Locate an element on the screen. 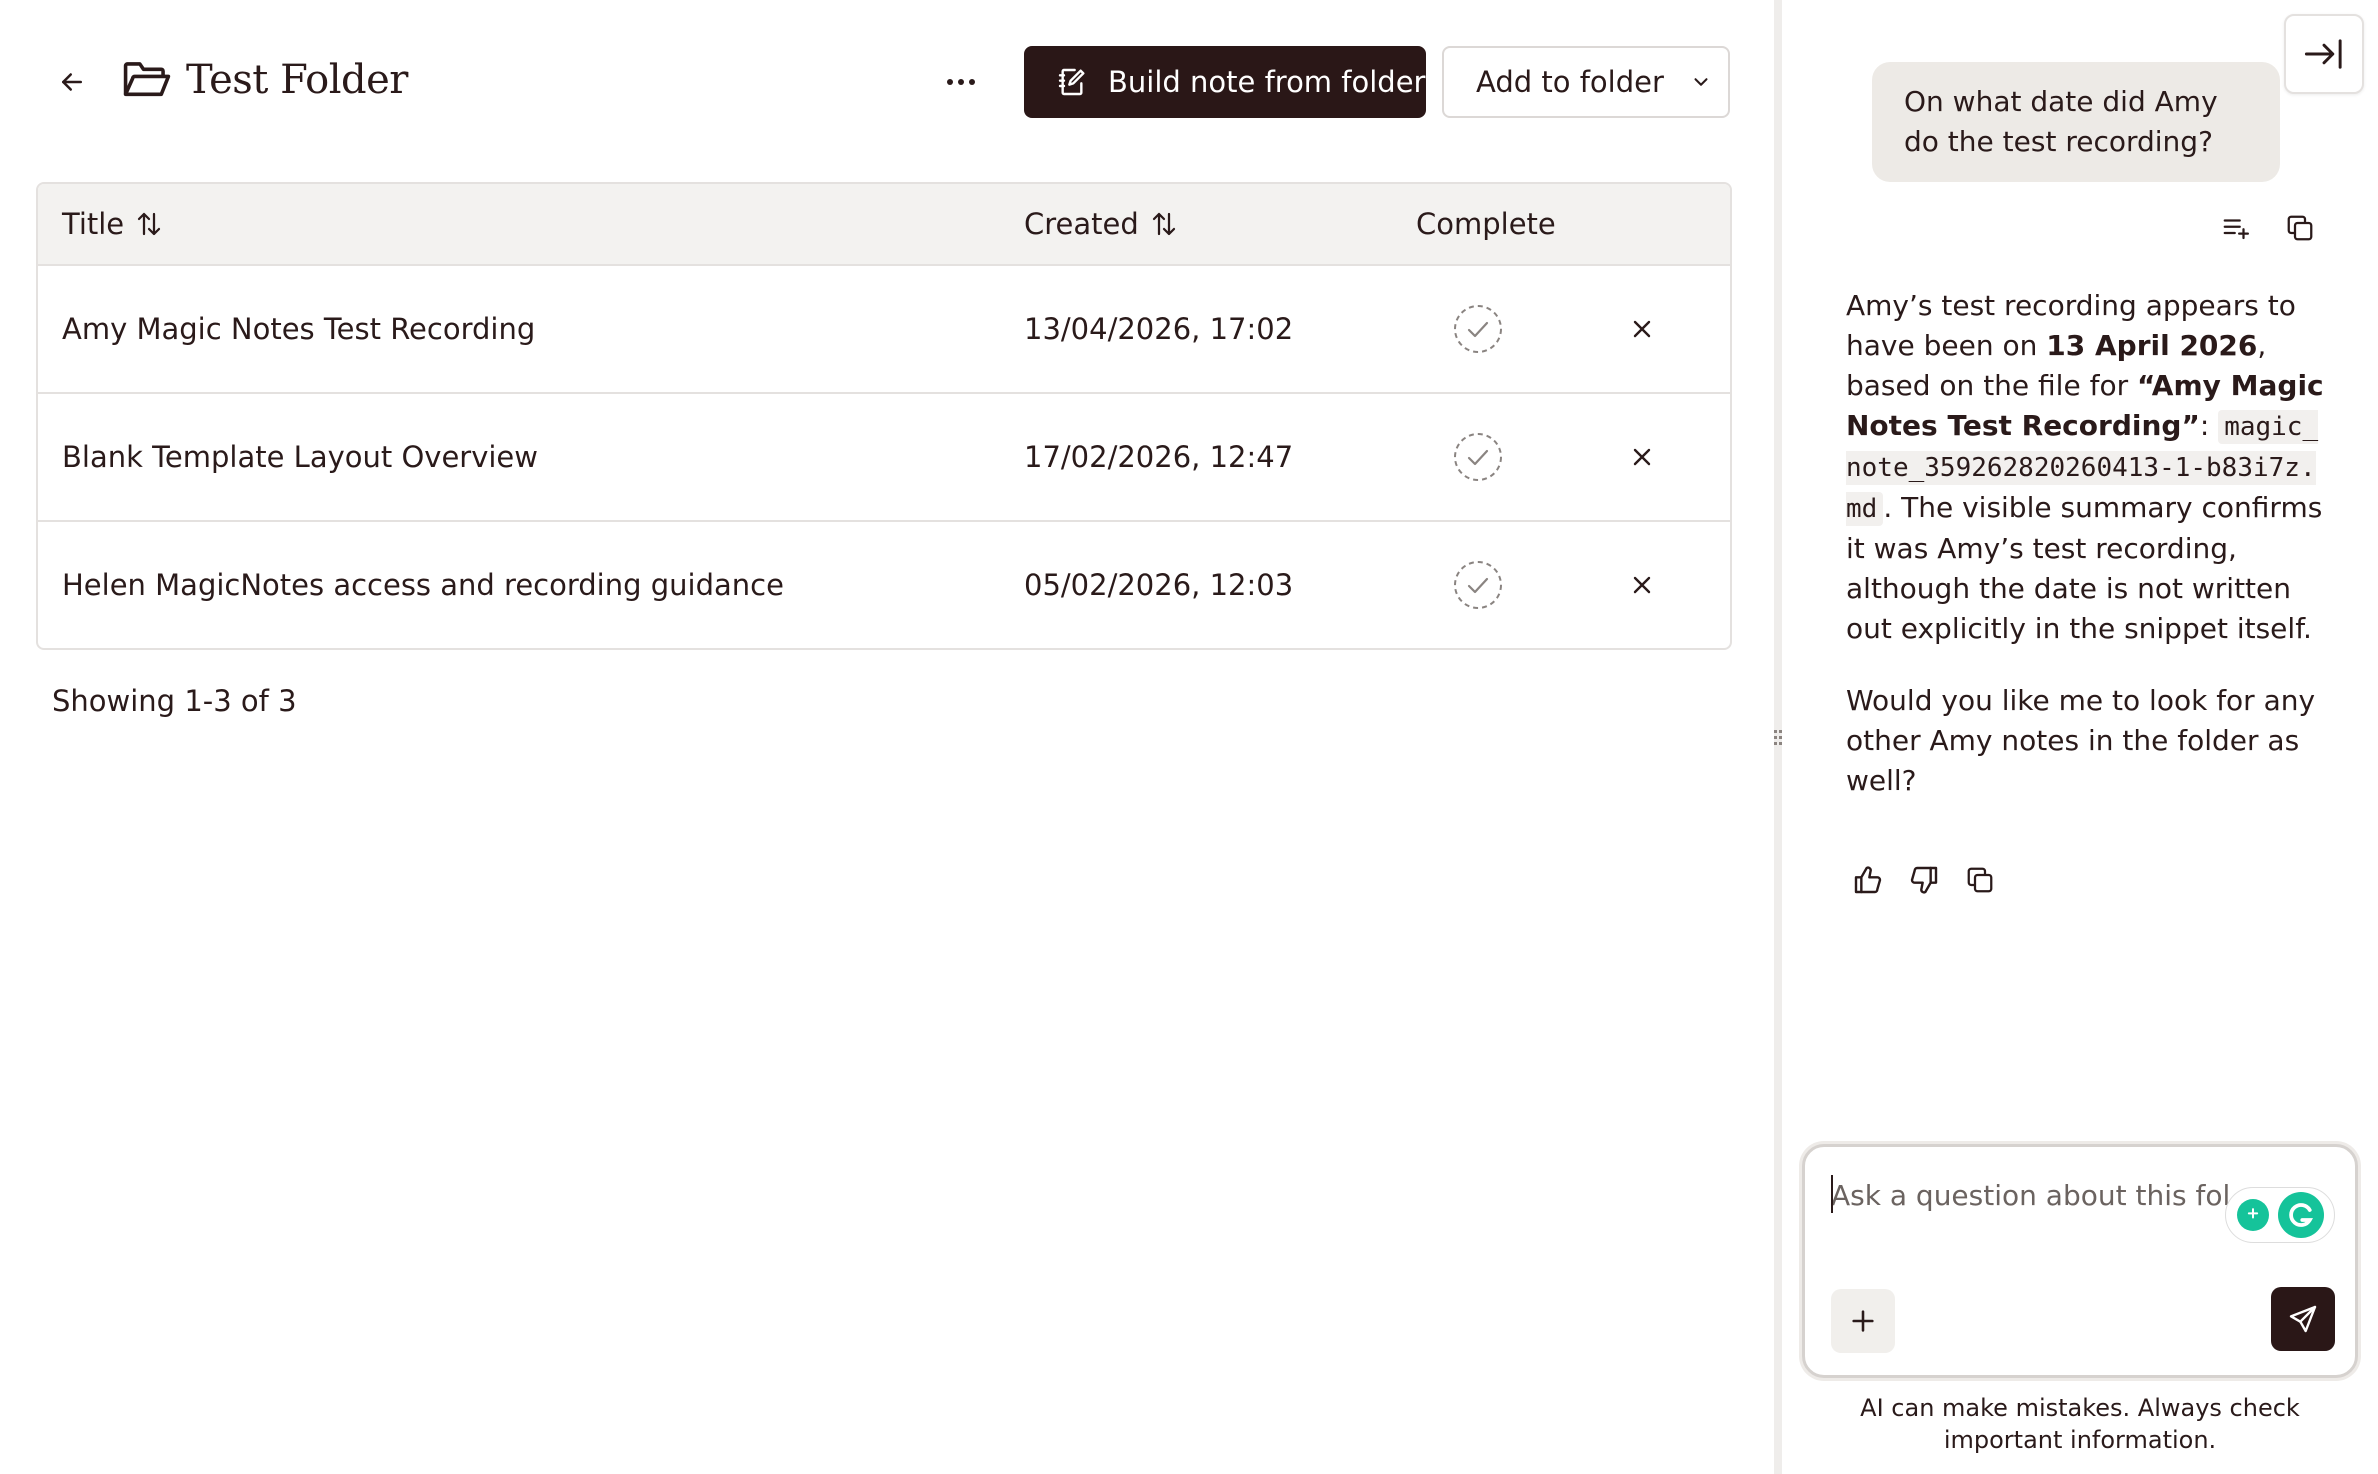 The width and height of the screenshot is (2378, 1474). sort-title-button is located at coordinates (149, 224).